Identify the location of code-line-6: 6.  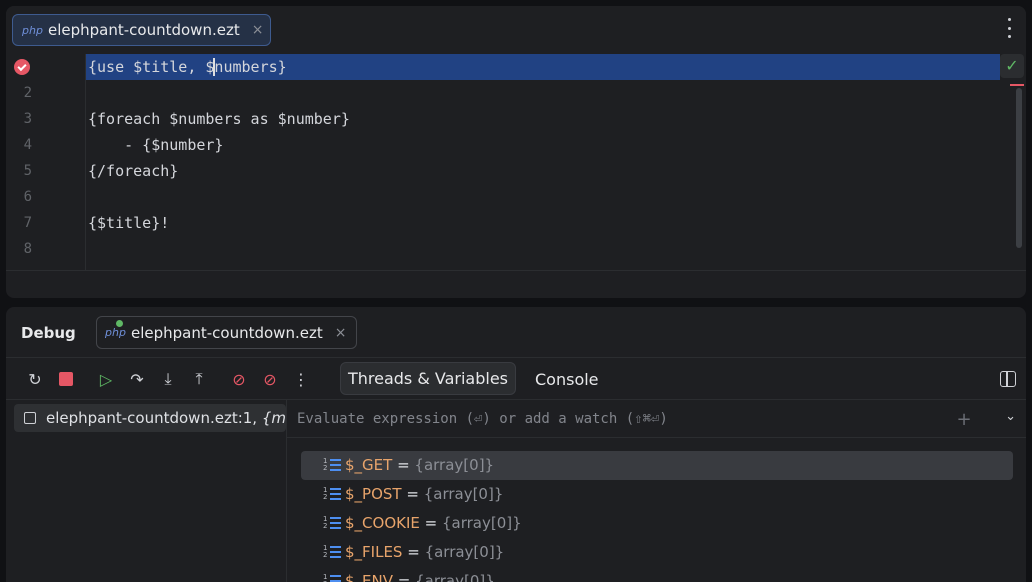
(516, 197).